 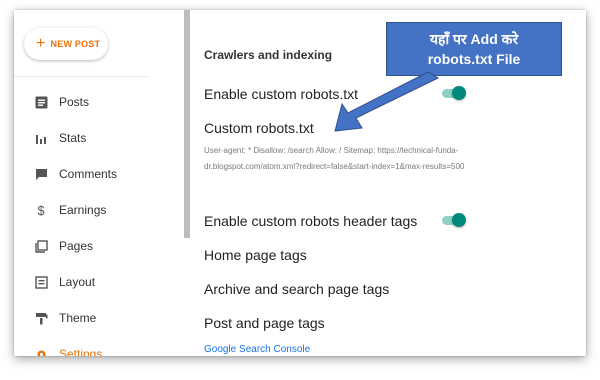 I want to click on custom-robots-setting: Custom robots.txt, so click(x=259, y=128).